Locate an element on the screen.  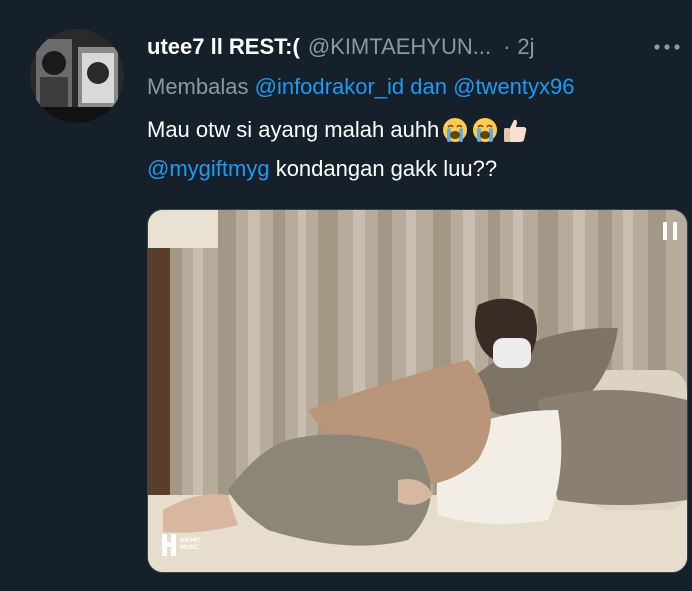
tweet-text-line: Mau otw si ayang malah auhh is located at coordinates (338, 130).